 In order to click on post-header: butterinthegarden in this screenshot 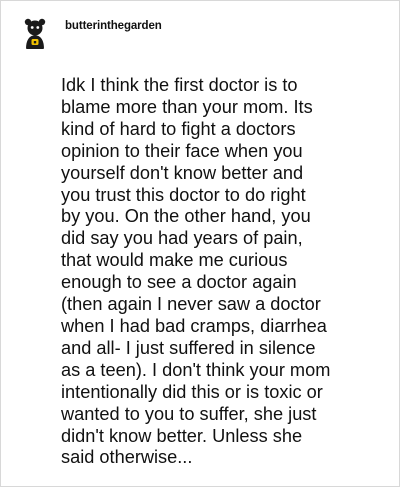, I will do `click(89, 33)`.